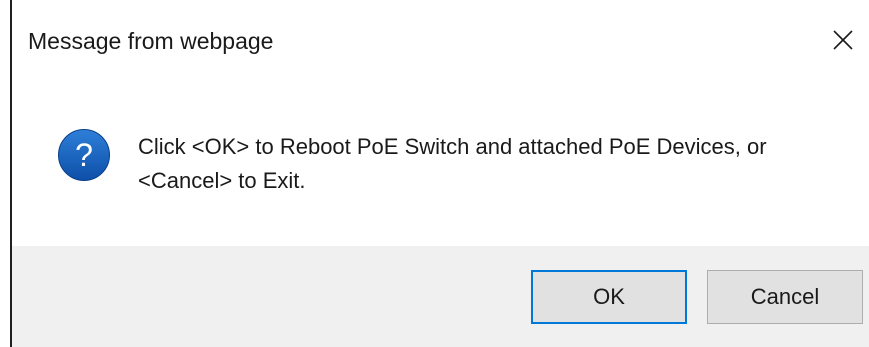  I want to click on ok-button: OK, so click(609, 297).